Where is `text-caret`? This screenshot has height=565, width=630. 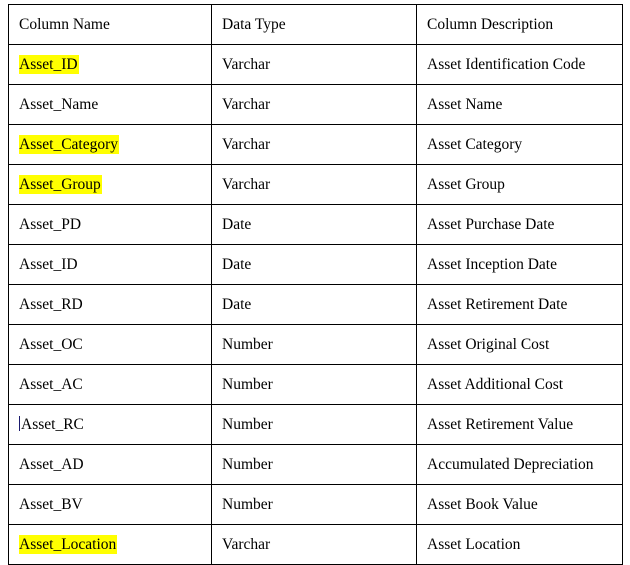 text-caret is located at coordinates (19, 423).